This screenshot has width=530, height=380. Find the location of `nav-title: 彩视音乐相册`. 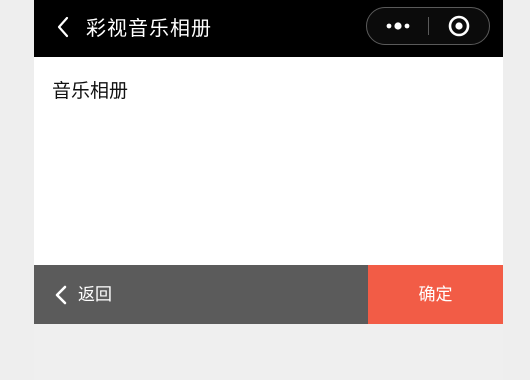

nav-title: 彩视音乐相册 is located at coordinates (149, 28).